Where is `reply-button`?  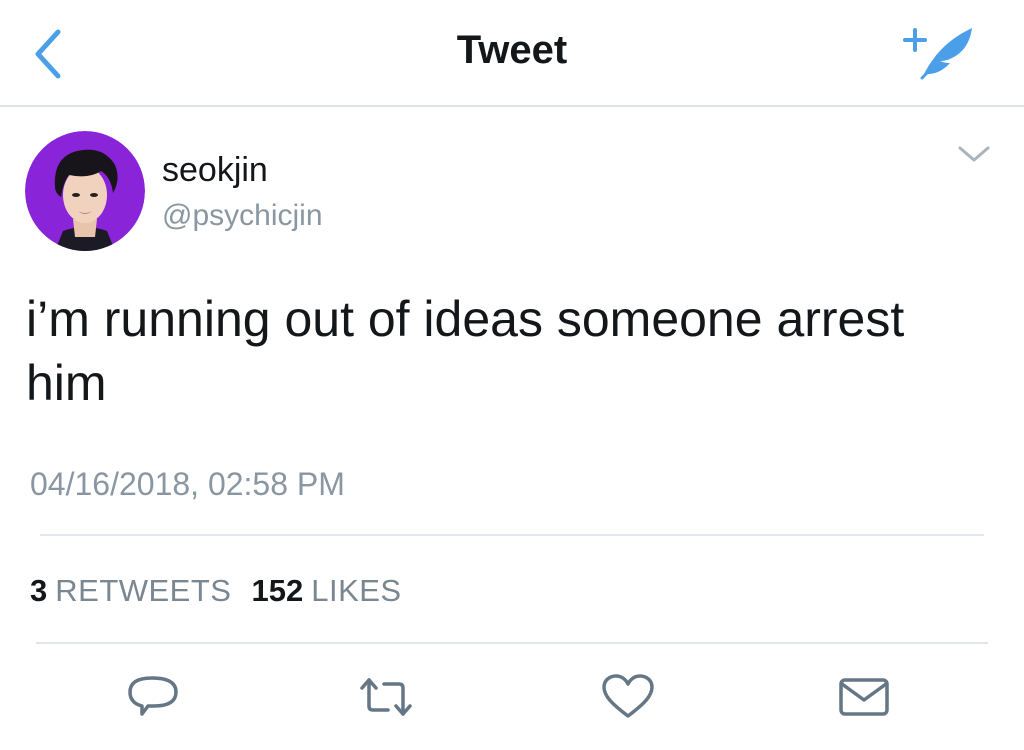
reply-button is located at coordinates (154, 697).